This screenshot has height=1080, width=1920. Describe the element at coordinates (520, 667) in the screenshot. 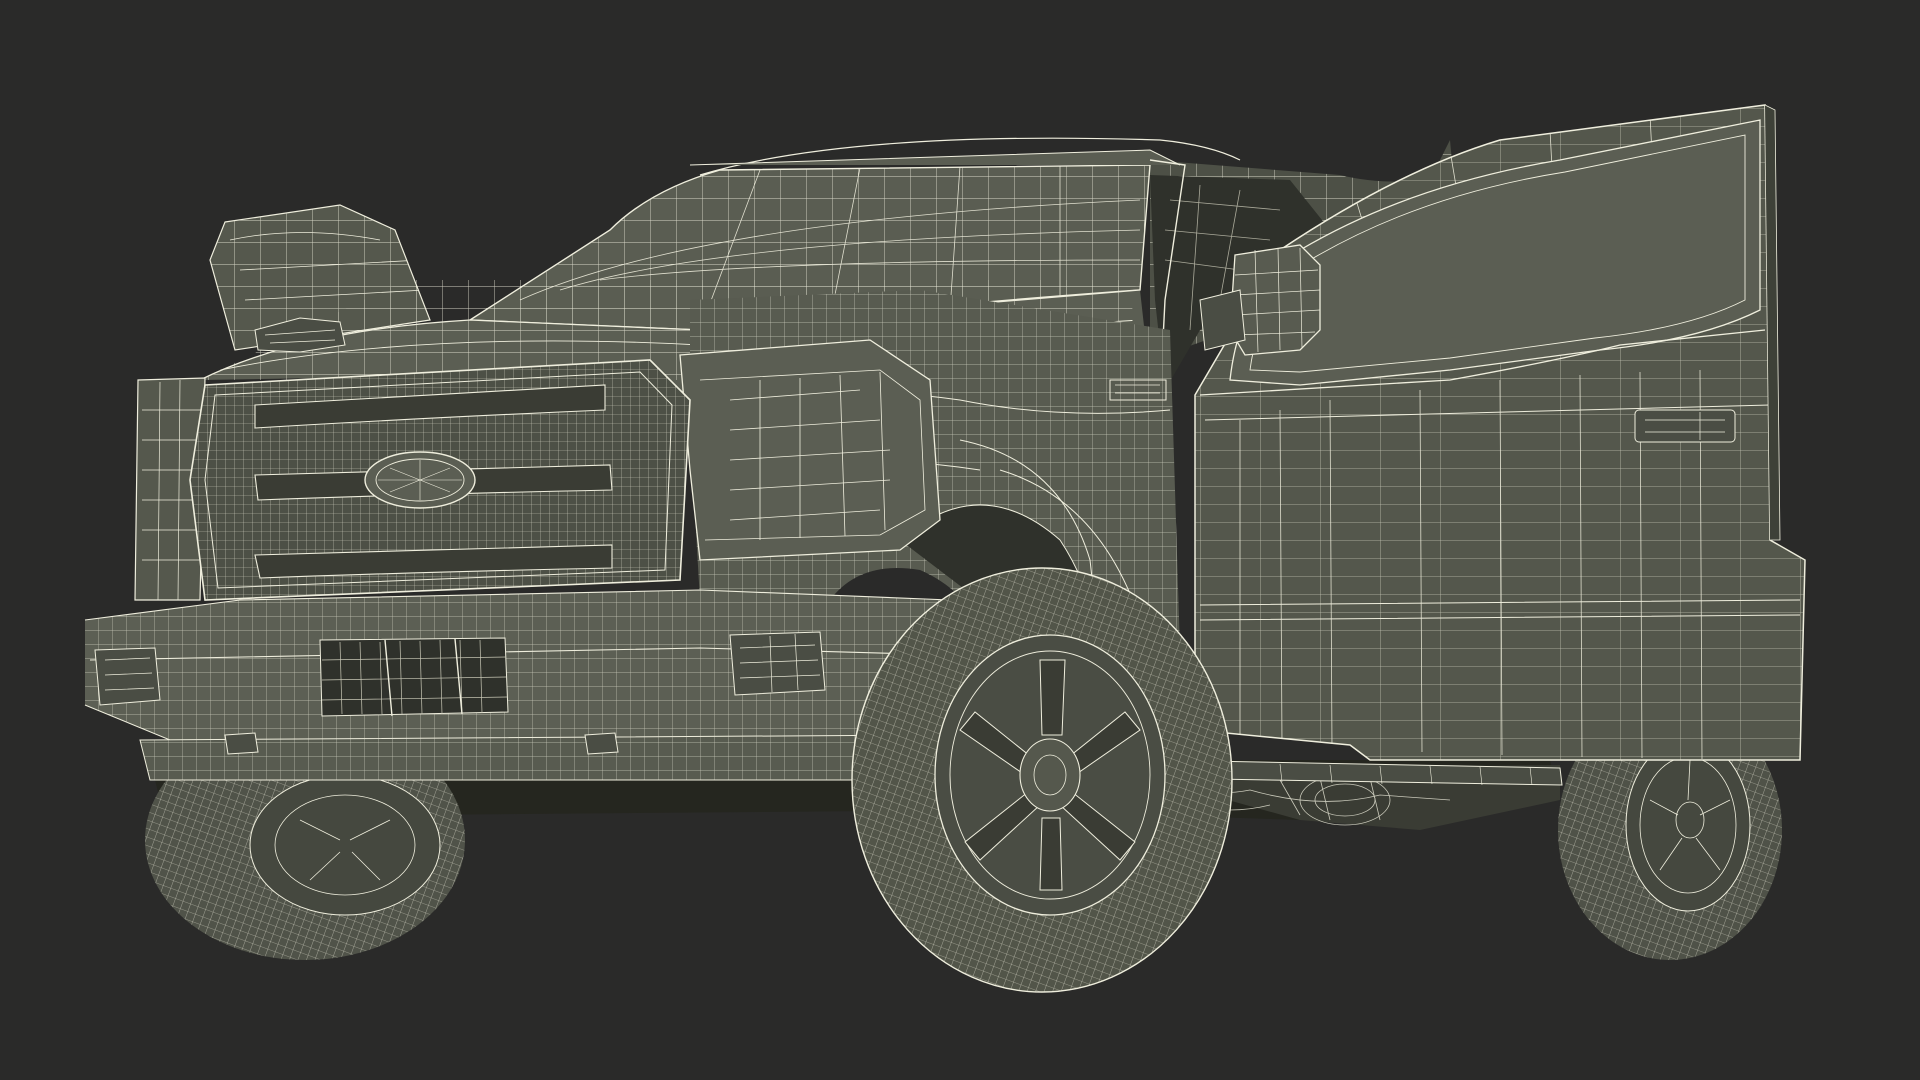

I see `front-bumper` at that location.